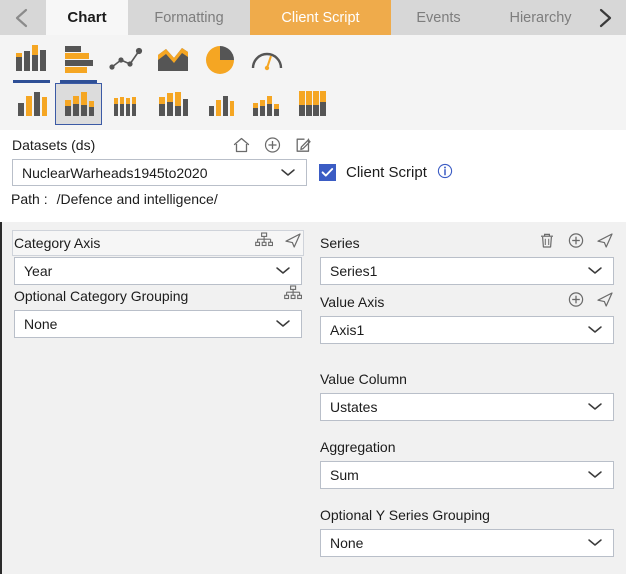 The width and height of the screenshot is (626, 574). I want to click on optional-y-series-grouping-value: None, so click(347, 543).